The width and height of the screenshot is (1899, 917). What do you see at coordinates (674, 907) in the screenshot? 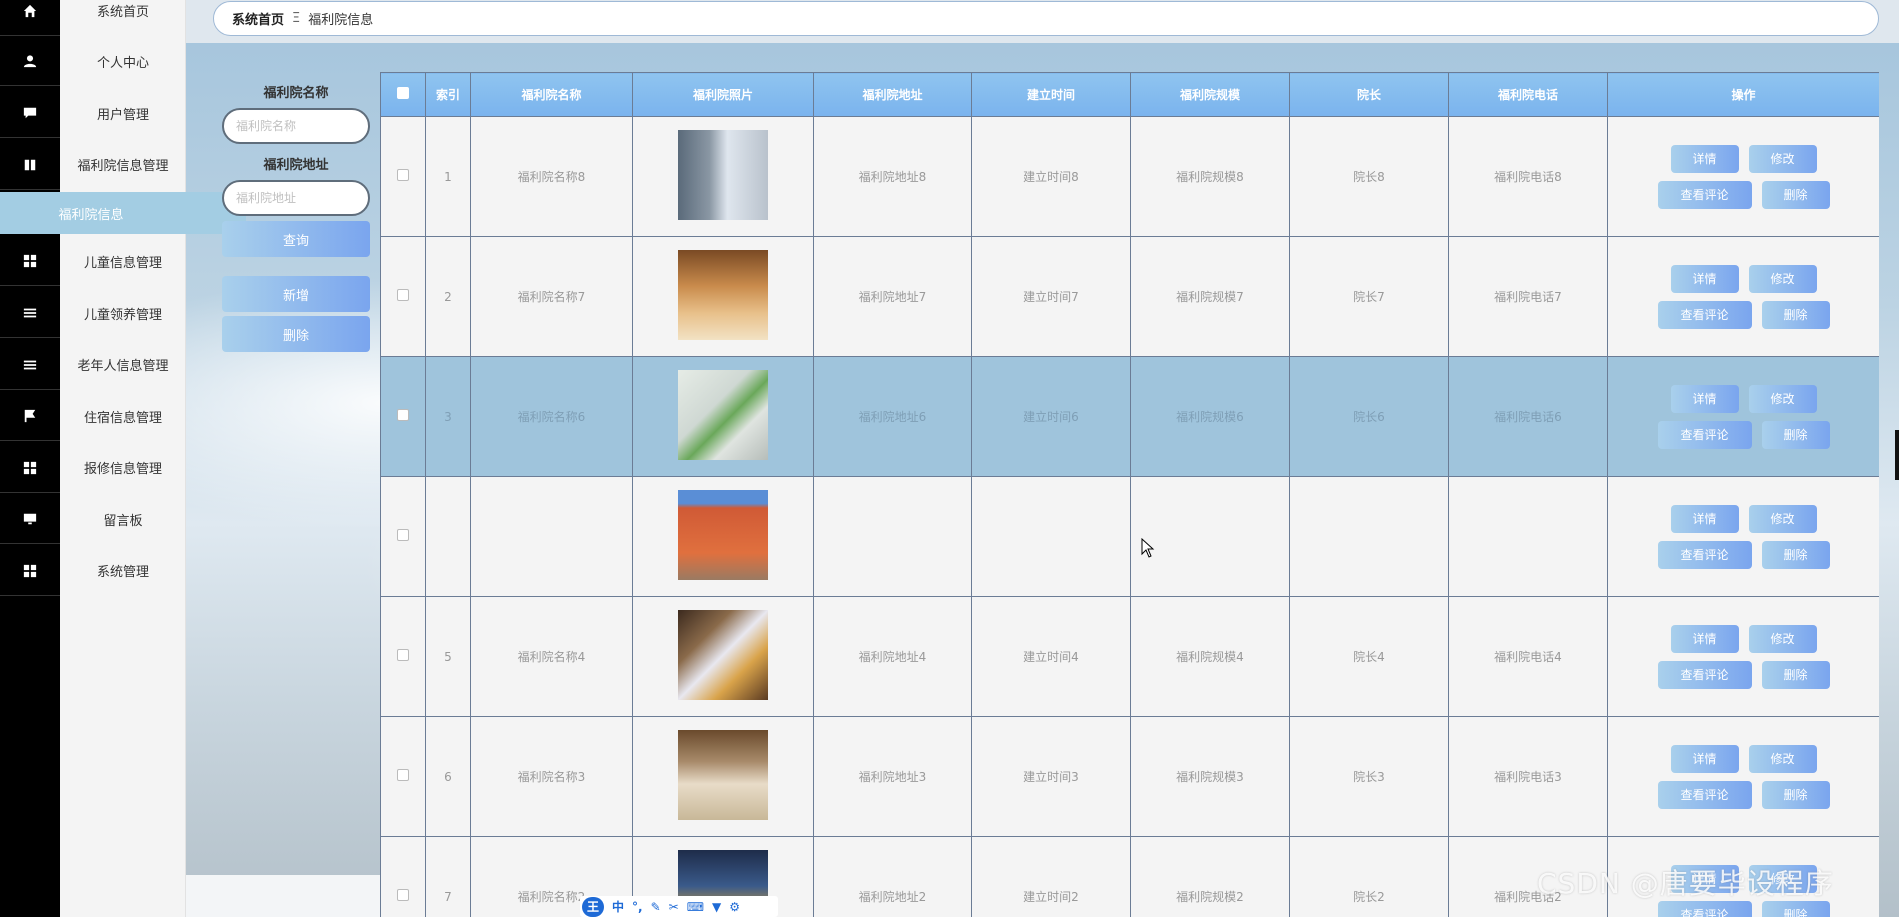
I see `scissors-icon: ✂` at bounding box center [674, 907].